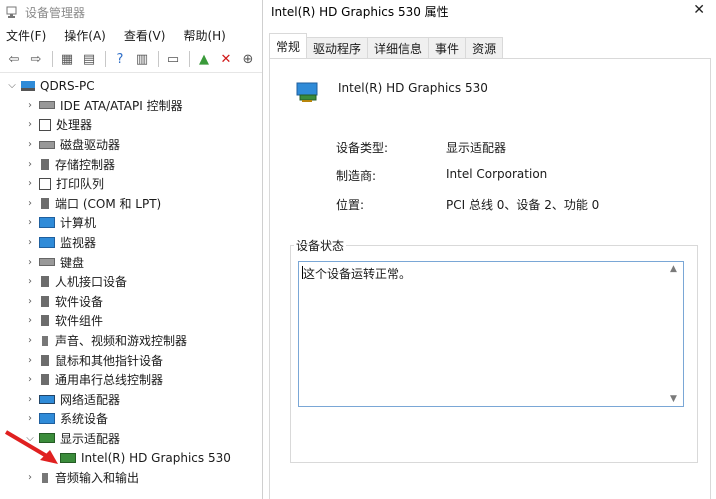 The image size is (716, 499). What do you see at coordinates (497, 174) in the screenshot?
I see `prop-value-manufacturer: Intel Corporation` at bounding box center [497, 174].